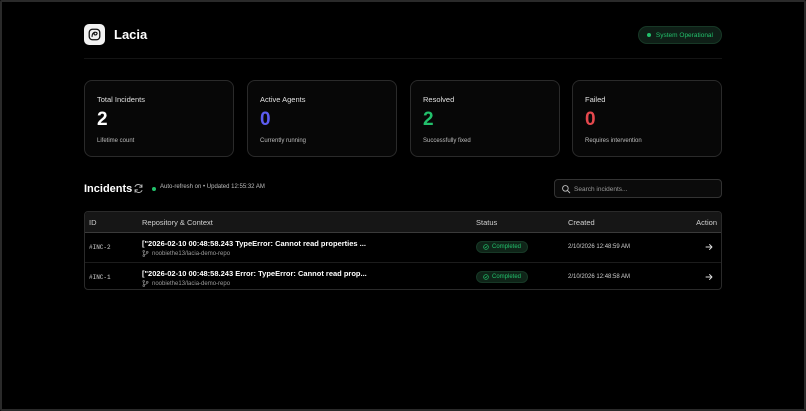 The image size is (806, 411). What do you see at coordinates (648, 35) in the screenshot?
I see `status-dot-icon` at bounding box center [648, 35].